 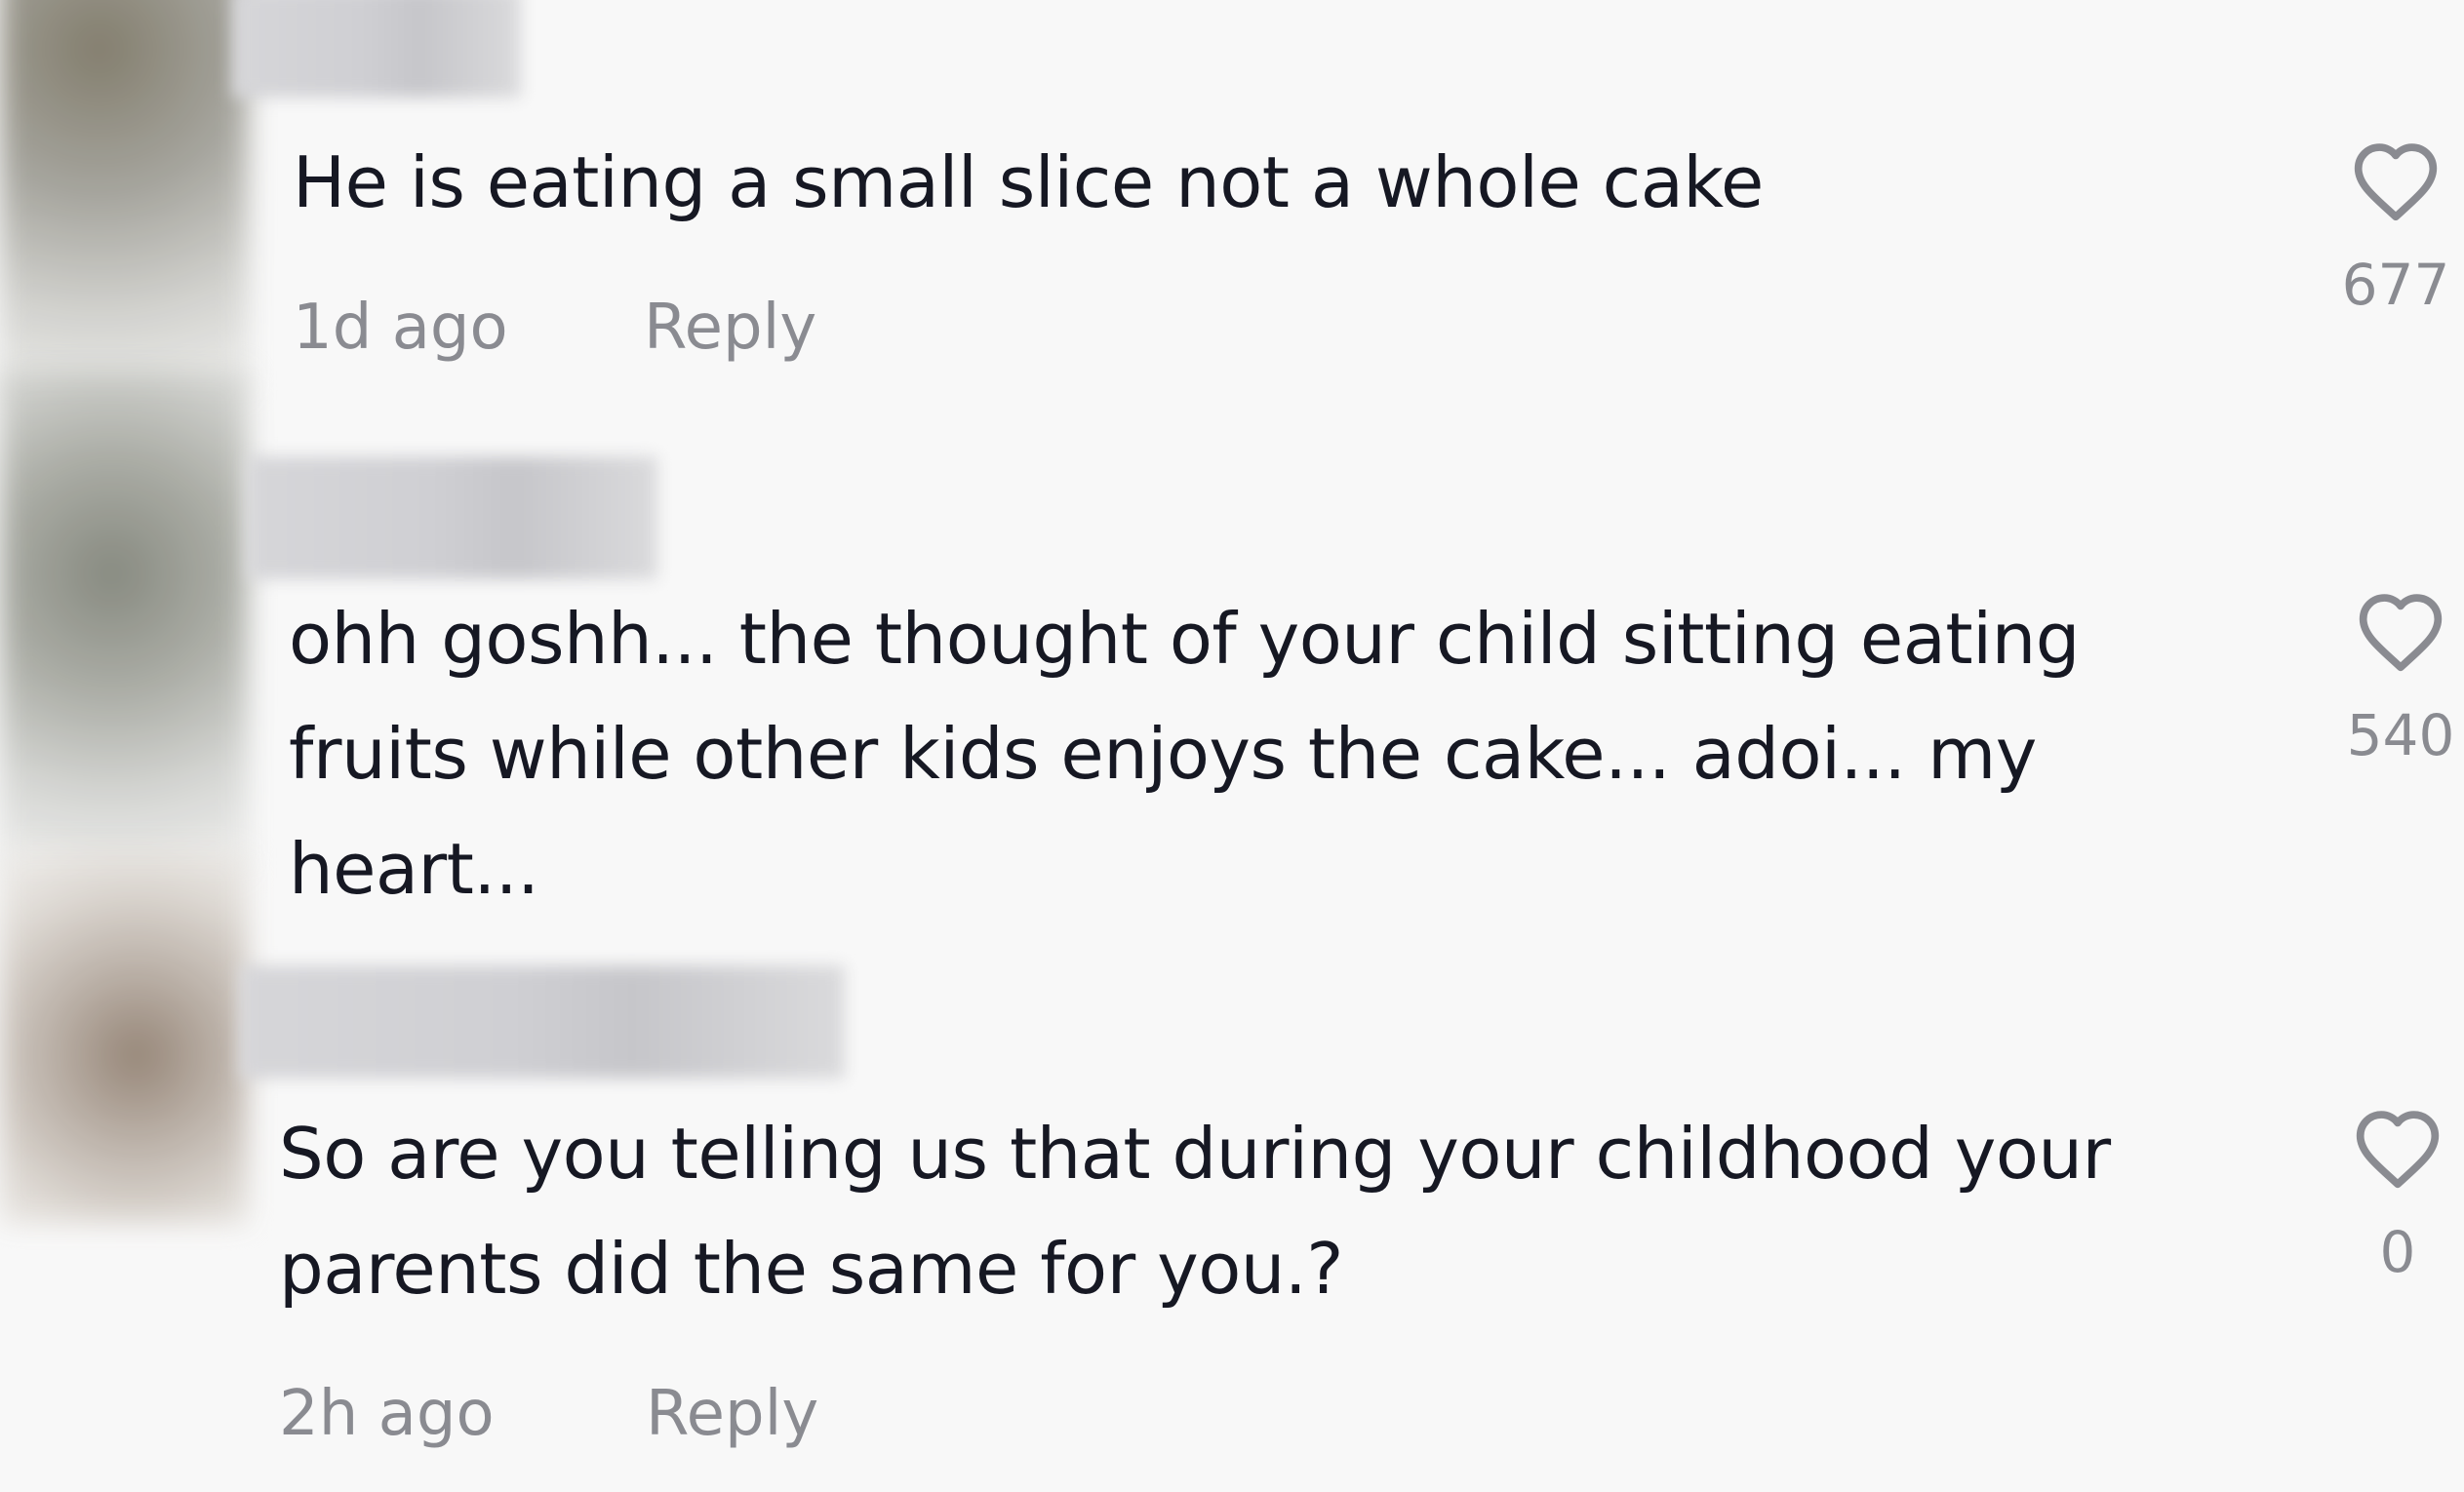 I want to click on like-count: 677, so click(x=2395, y=285).